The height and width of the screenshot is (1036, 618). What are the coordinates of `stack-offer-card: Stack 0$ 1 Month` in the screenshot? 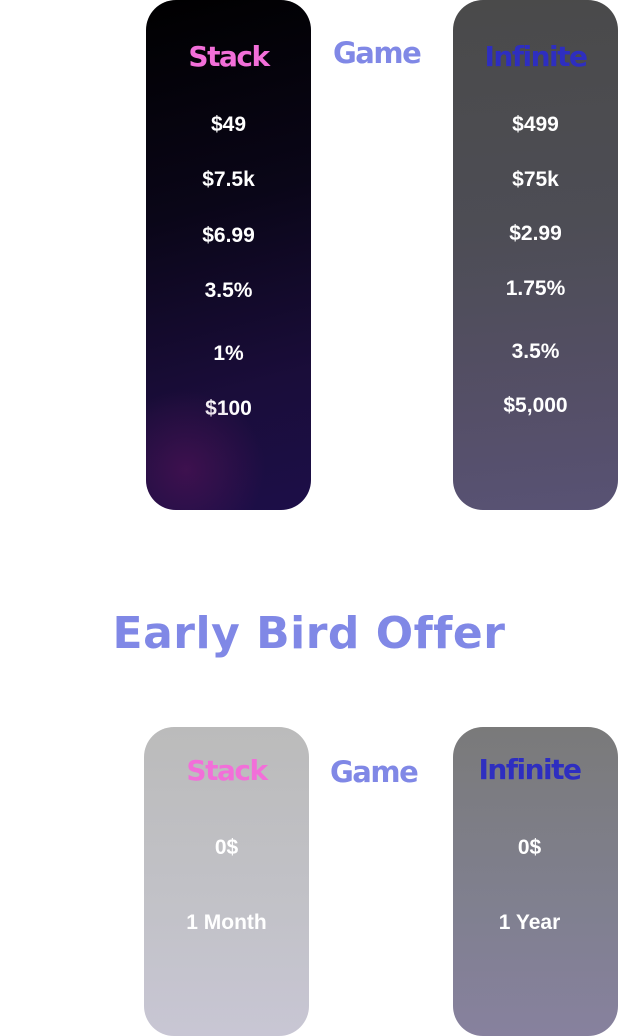 It's located at (226, 881).